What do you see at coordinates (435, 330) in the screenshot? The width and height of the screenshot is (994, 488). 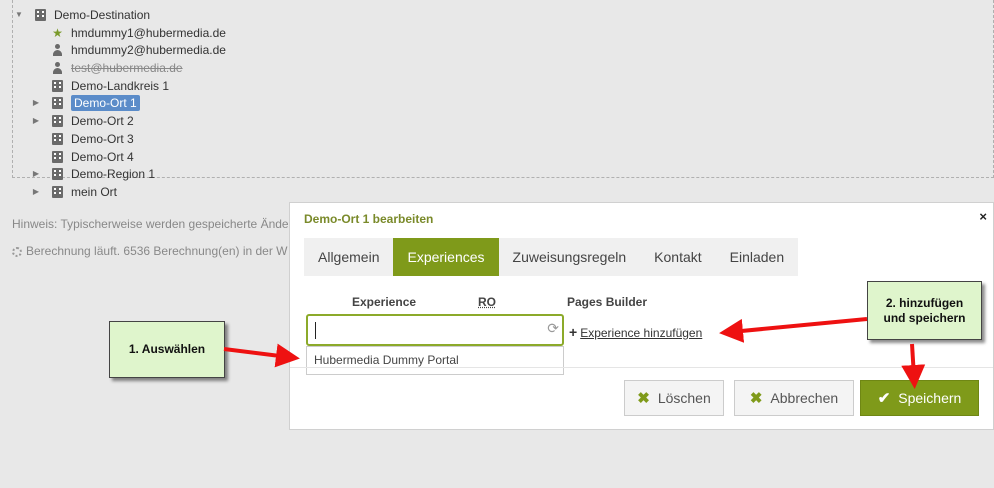 I see `experience-combobox: ⟳` at bounding box center [435, 330].